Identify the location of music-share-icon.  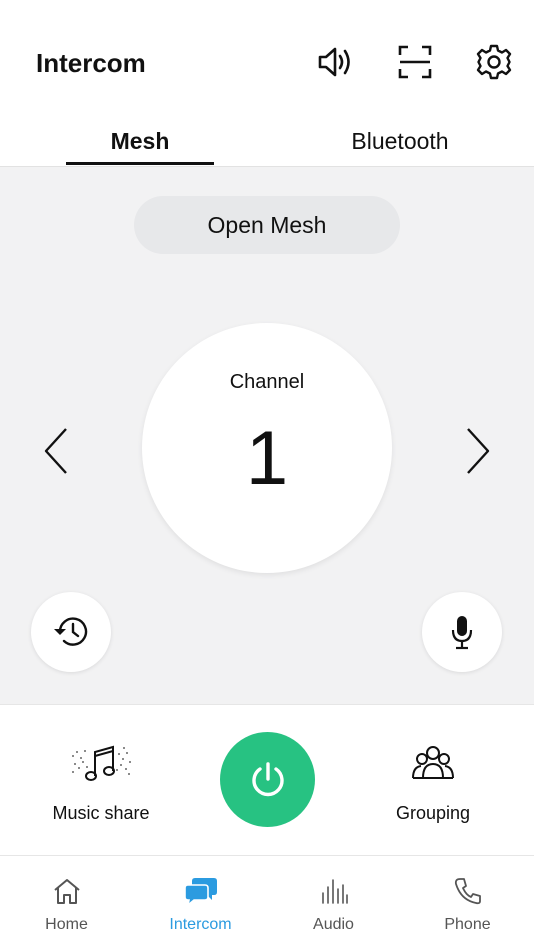
(101, 763).